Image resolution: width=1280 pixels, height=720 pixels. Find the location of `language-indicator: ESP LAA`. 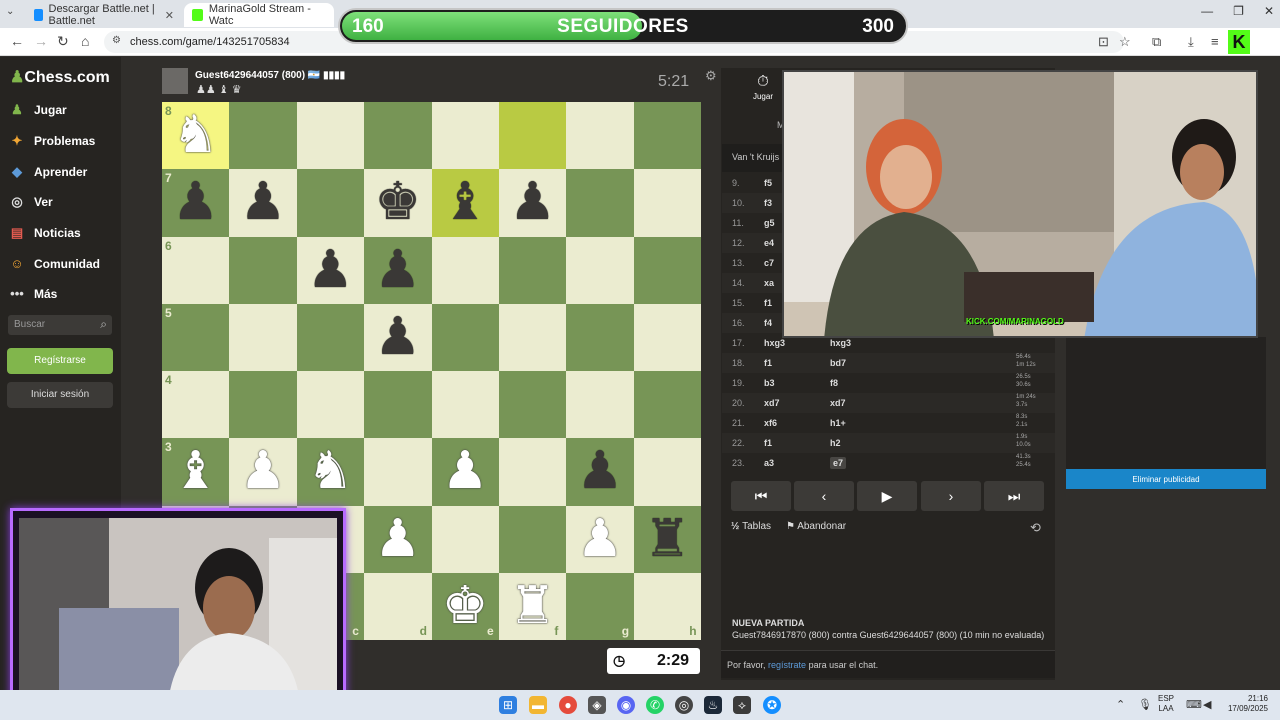

language-indicator: ESP LAA is located at coordinates (1166, 704).